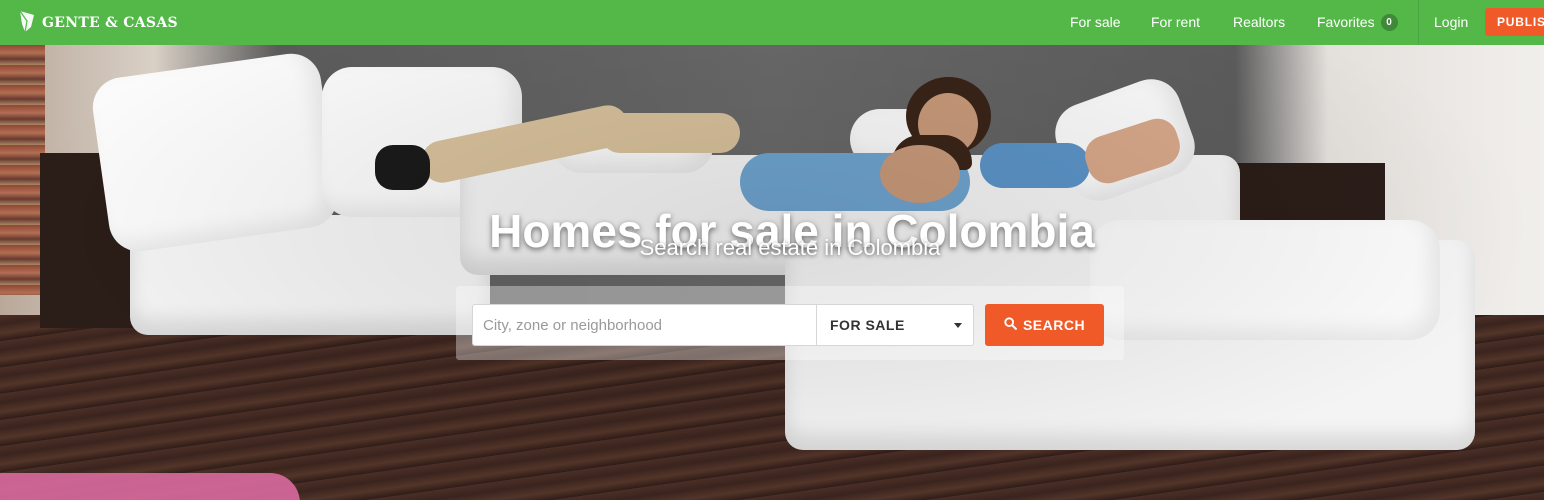 This screenshot has width=1544, height=500. I want to click on nav-divider, so click(1418, 22).